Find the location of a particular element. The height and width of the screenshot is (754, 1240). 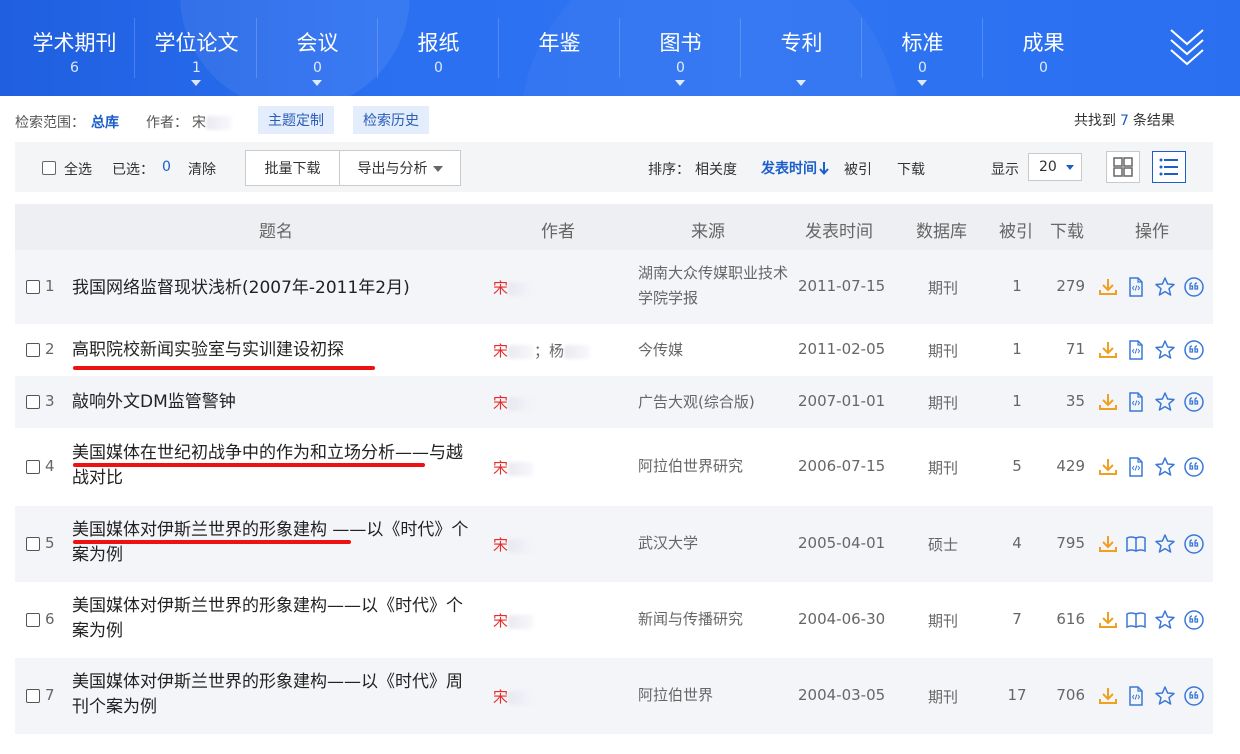

category-tab: 年鉴 is located at coordinates (559, 48).